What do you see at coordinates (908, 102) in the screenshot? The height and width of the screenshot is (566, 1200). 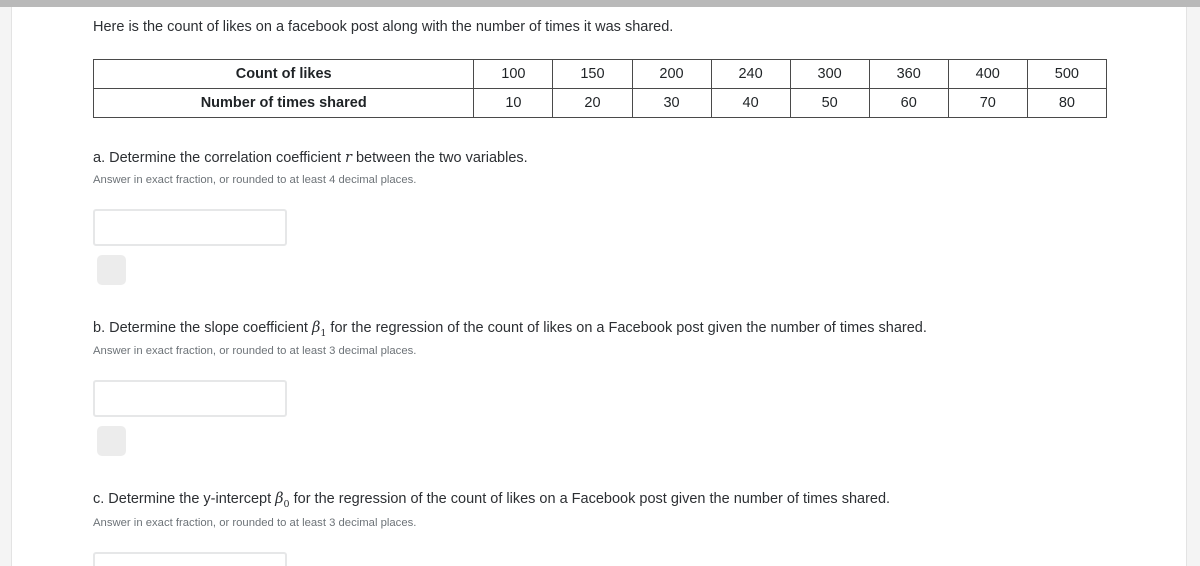 I see `cell-shared-6: 60` at bounding box center [908, 102].